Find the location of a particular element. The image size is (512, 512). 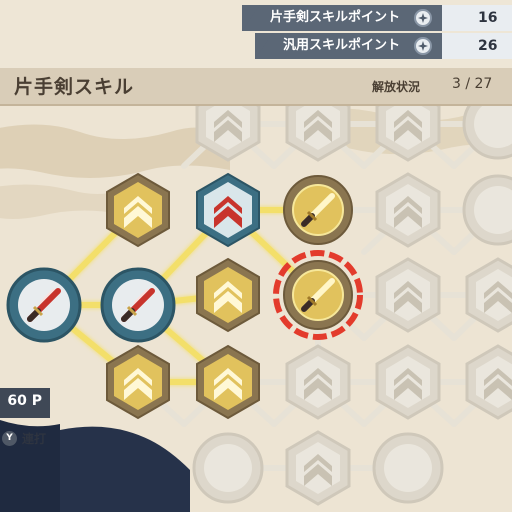

skill-node-sword-selected is located at coordinates (318, 295).